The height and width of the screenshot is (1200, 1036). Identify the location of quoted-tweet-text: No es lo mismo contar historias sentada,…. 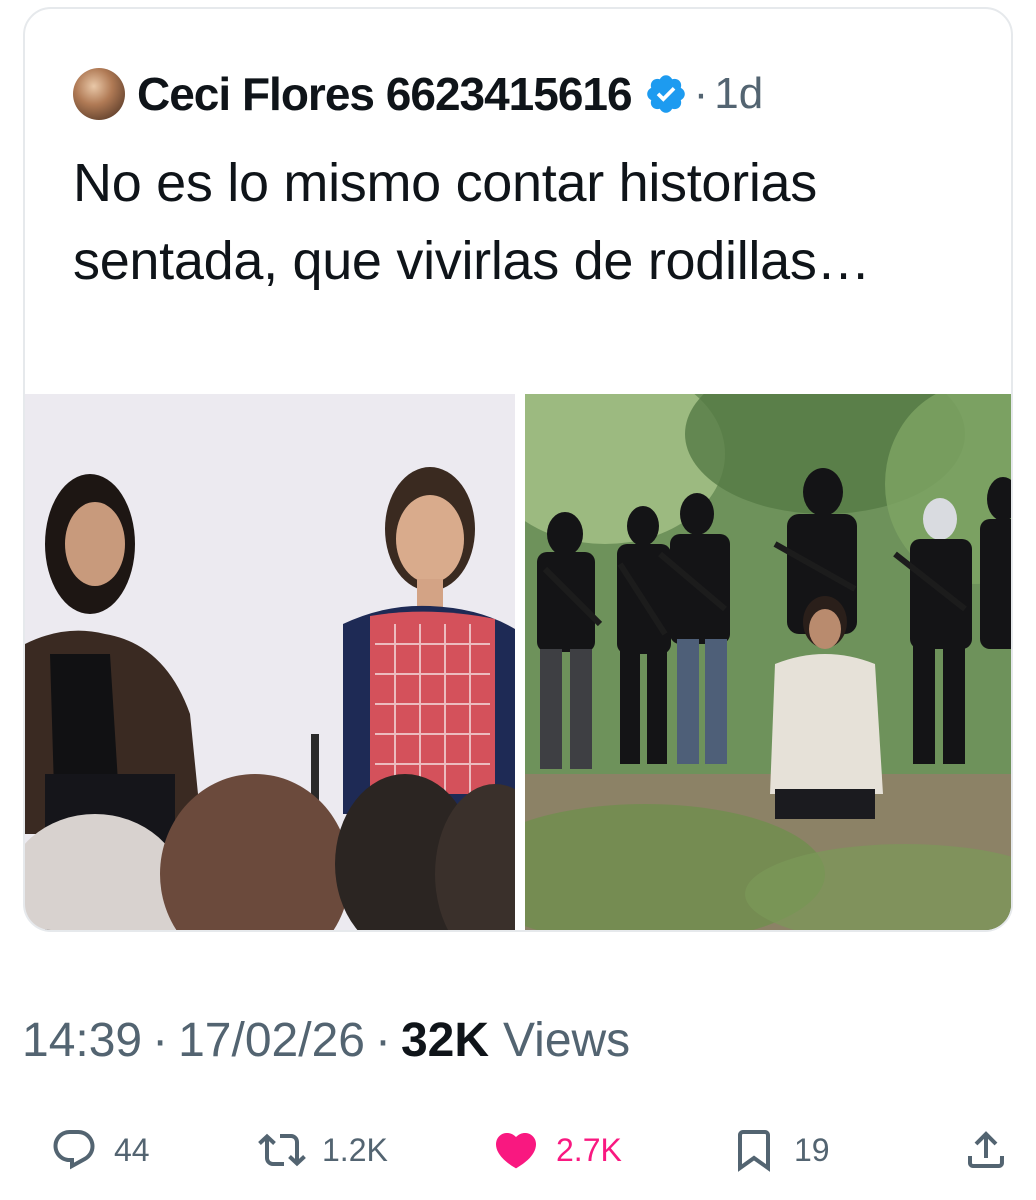
(472, 222).